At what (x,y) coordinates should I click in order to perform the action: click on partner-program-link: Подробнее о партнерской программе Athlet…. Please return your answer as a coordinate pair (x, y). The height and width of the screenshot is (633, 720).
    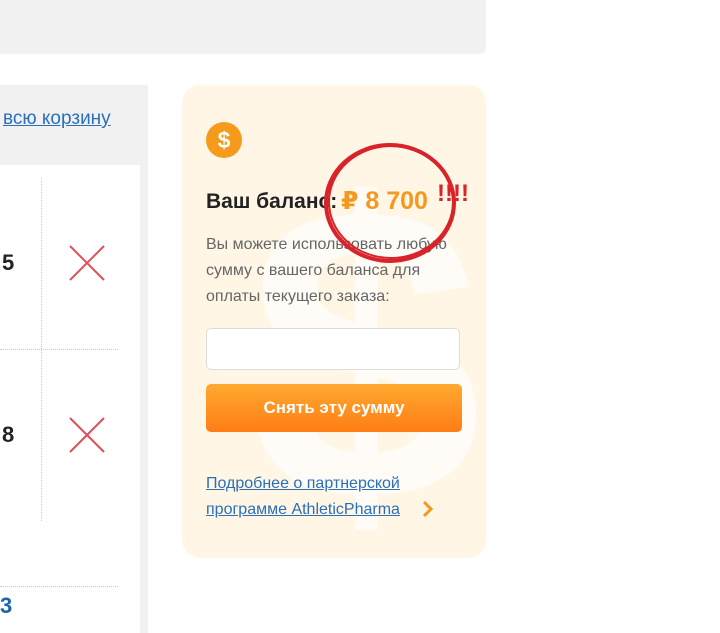
    Looking at the image, I should click on (321, 497).